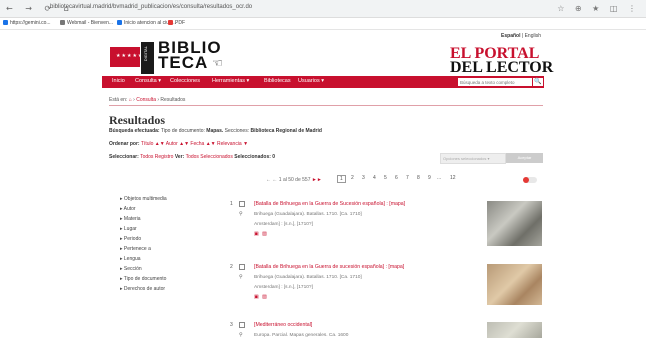 This screenshot has width=646, height=338. I want to click on page-9: 9, so click(429, 178).